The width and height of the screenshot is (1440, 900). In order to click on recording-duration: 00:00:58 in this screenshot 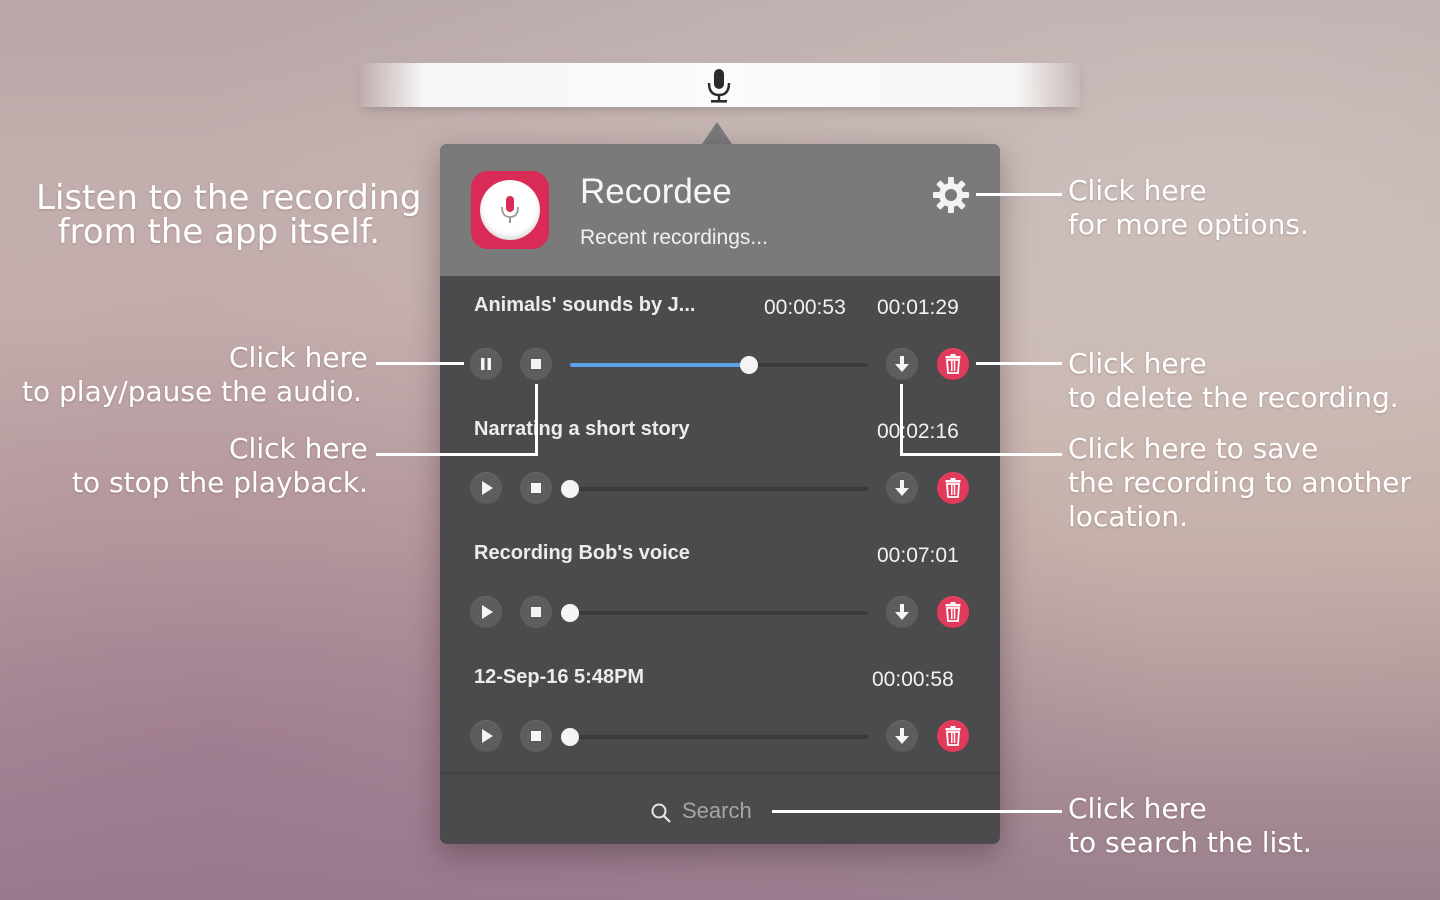, I will do `click(913, 679)`.